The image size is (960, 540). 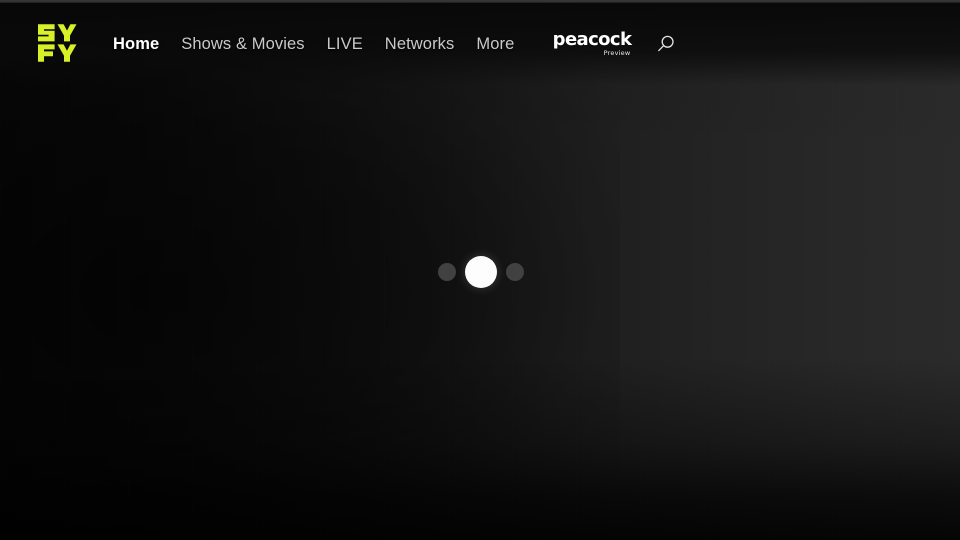 I want to click on nav-item-home: Home, so click(x=136, y=44).